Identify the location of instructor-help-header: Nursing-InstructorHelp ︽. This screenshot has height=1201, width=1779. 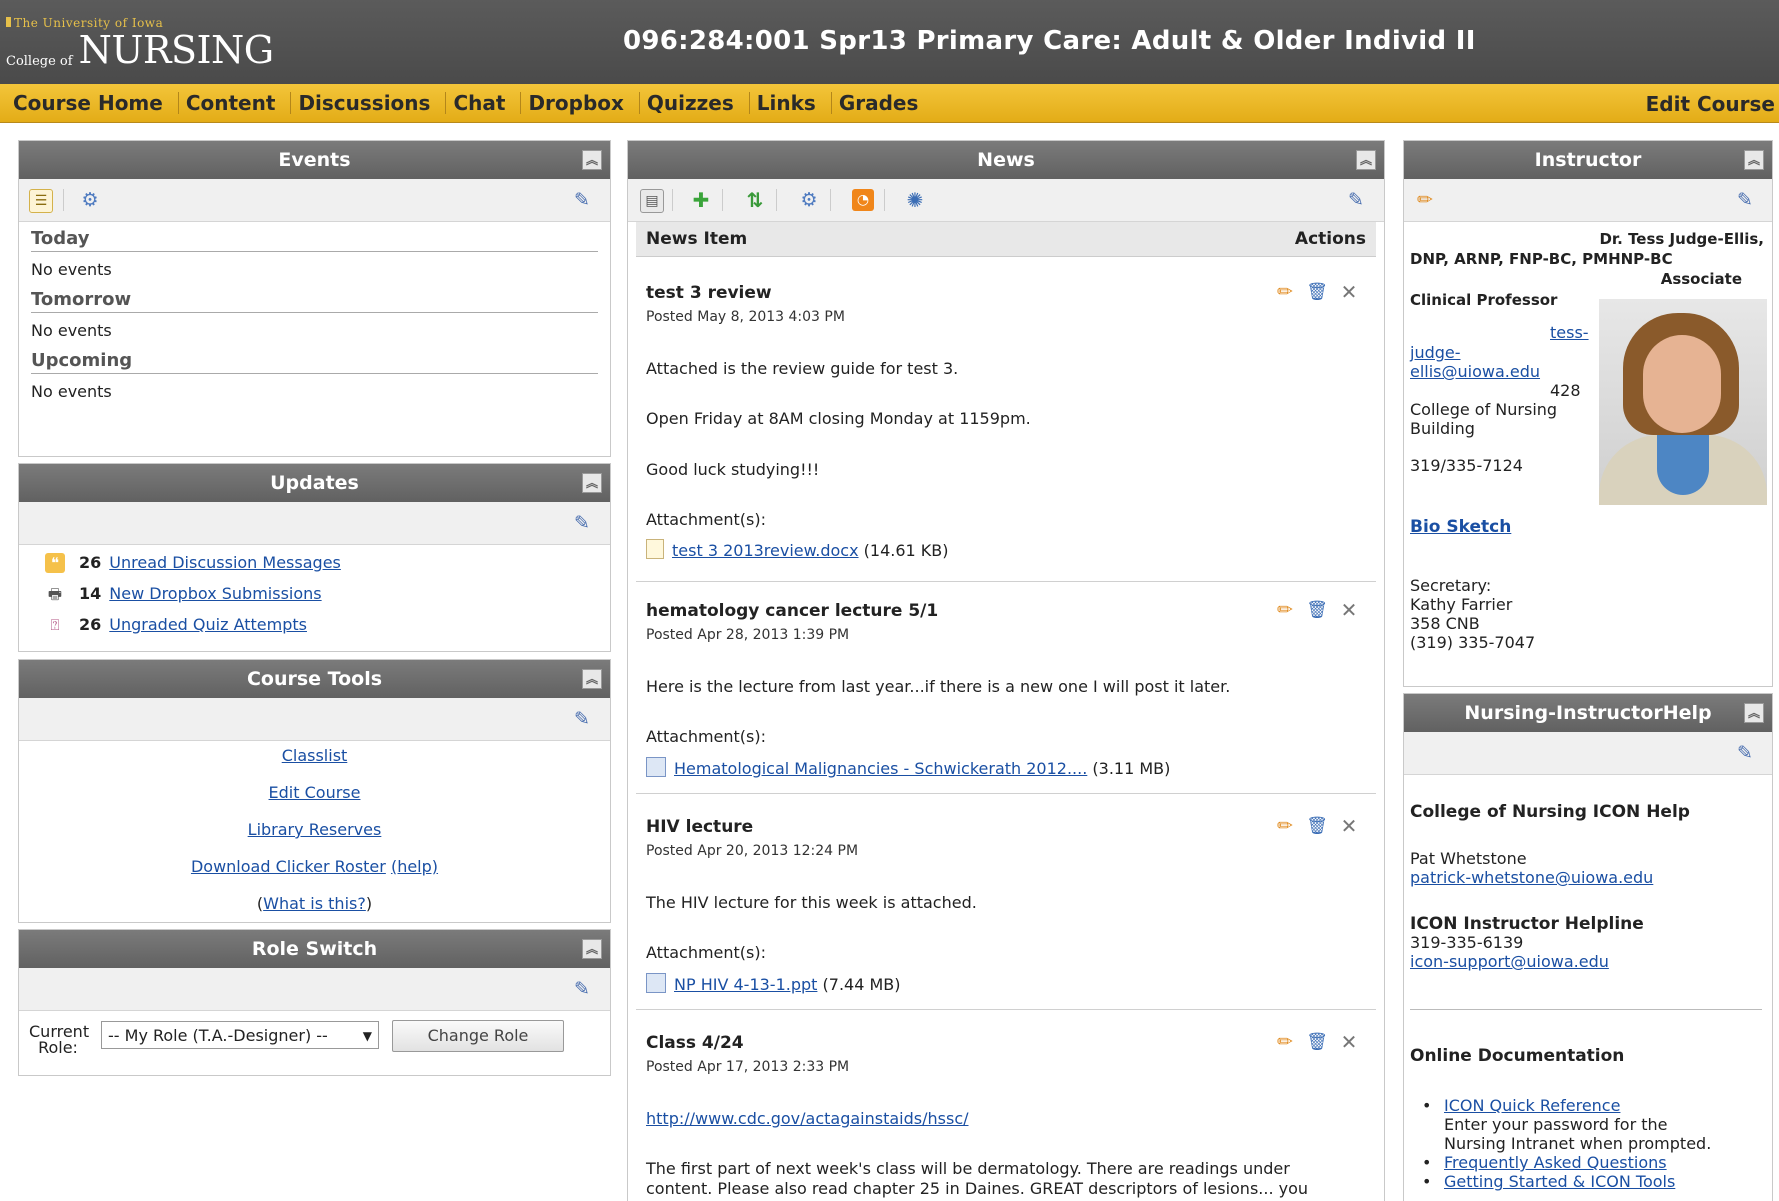
(1588, 713).